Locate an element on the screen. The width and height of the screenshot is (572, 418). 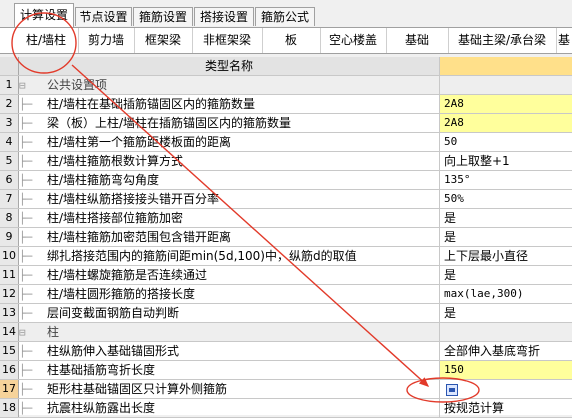
setting-label: 柱纵筋伸入基础锚固形式 is located at coordinates (113, 351).